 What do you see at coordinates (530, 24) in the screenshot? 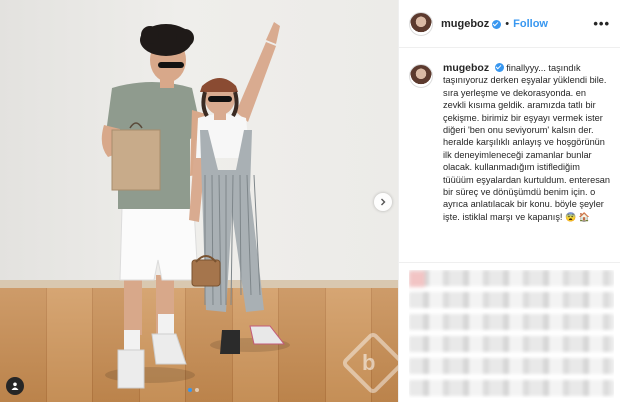
I see `follow-button: Follow` at bounding box center [530, 24].